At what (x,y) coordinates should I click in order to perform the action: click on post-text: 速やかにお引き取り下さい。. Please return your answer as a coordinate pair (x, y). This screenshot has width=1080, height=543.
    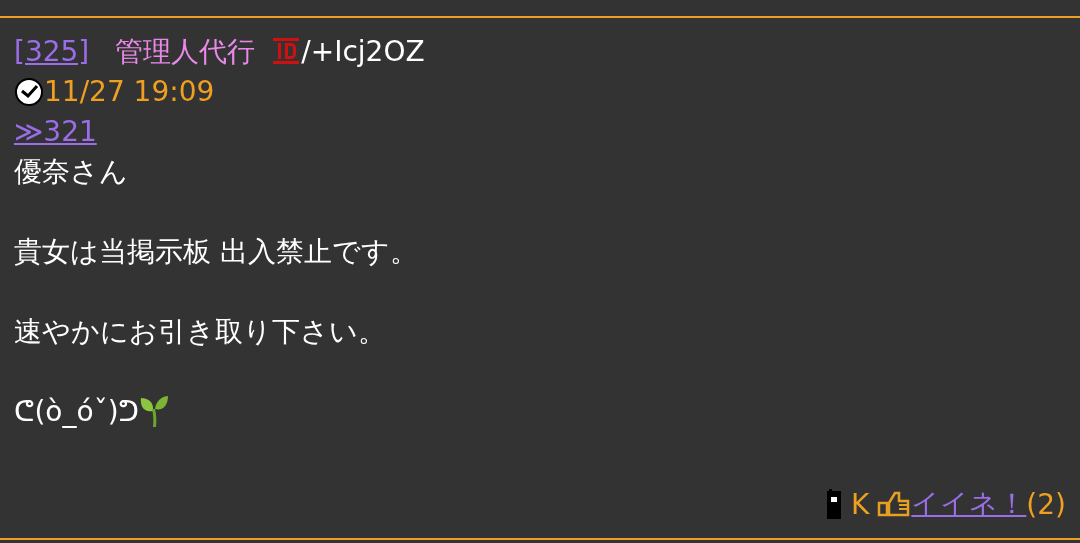
    Looking at the image, I should click on (200, 332).